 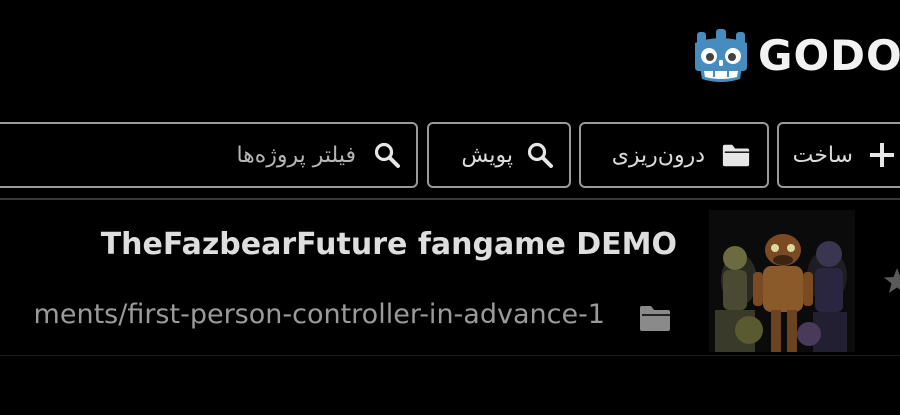 What do you see at coordinates (822, 155) in the screenshot?
I see `create-label: ساخت` at bounding box center [822, 155].